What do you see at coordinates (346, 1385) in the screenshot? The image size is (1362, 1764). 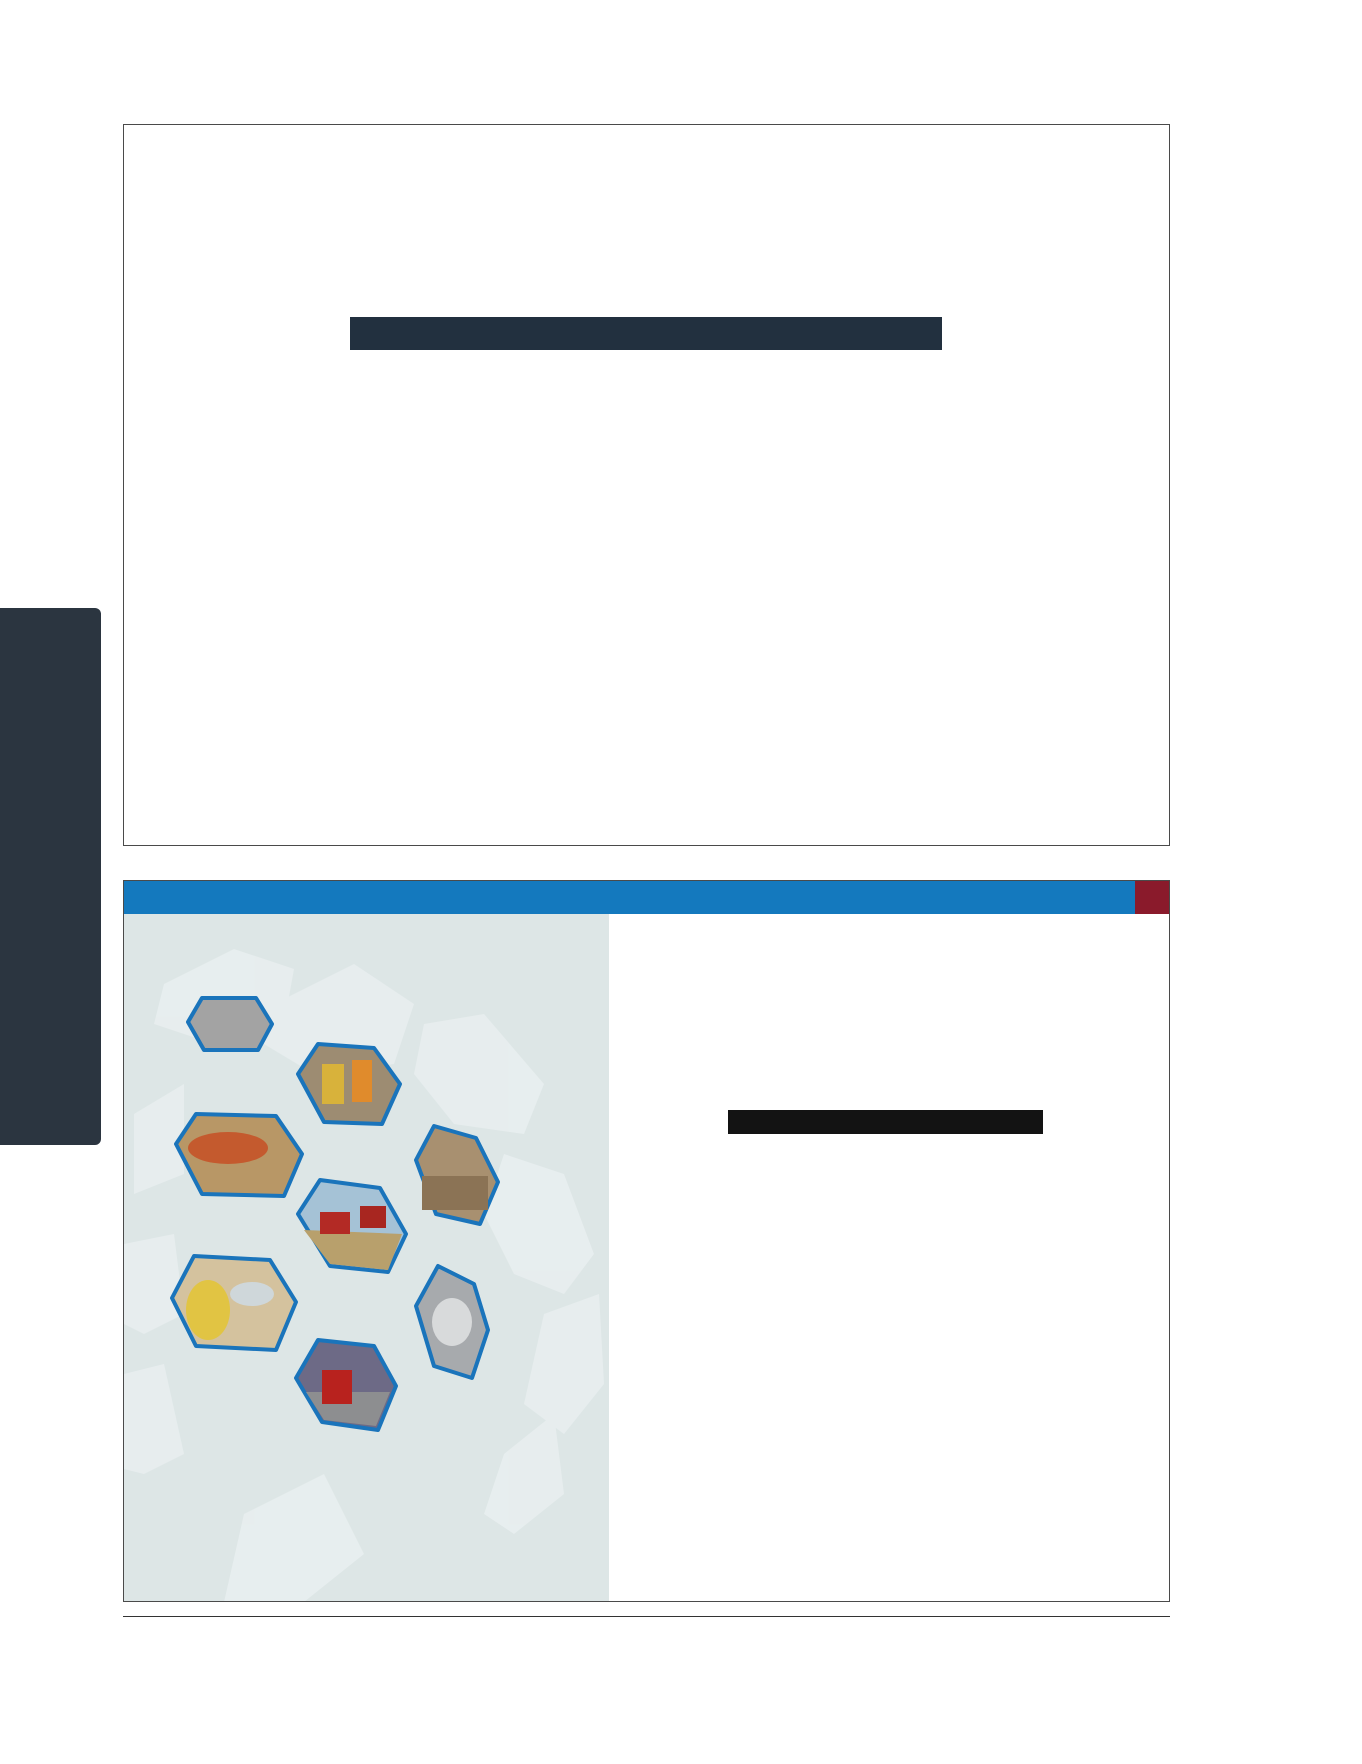 I see `truck-photo` at bounding box center [346, 1385].